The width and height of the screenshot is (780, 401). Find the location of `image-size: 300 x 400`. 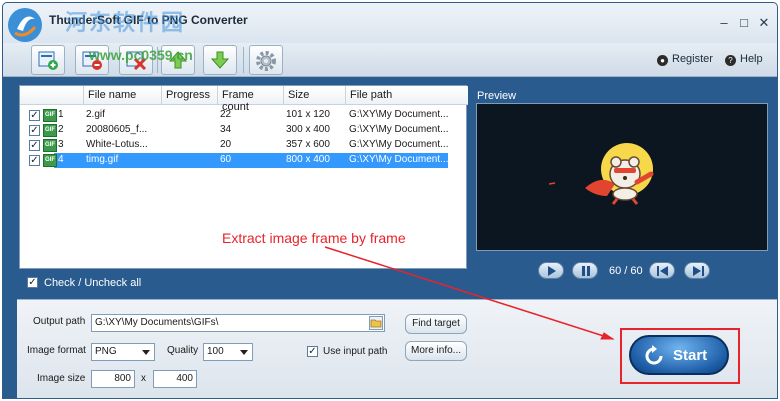

image-size: 300 x 400 is located at coordinates (308, 129).